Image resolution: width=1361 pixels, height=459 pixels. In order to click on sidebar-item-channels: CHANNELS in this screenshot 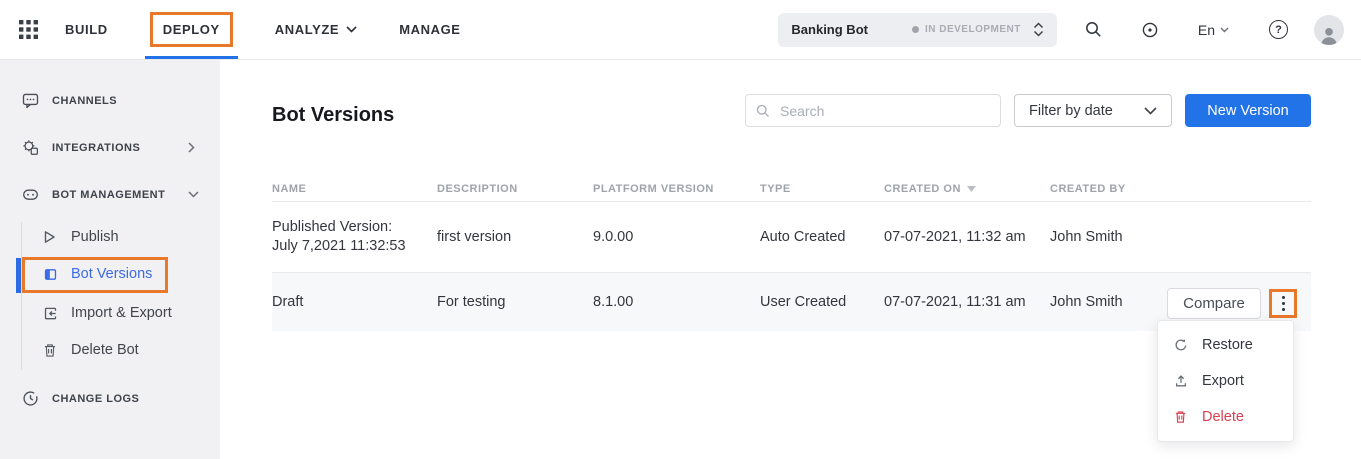, I will do `click(110, 100)`.